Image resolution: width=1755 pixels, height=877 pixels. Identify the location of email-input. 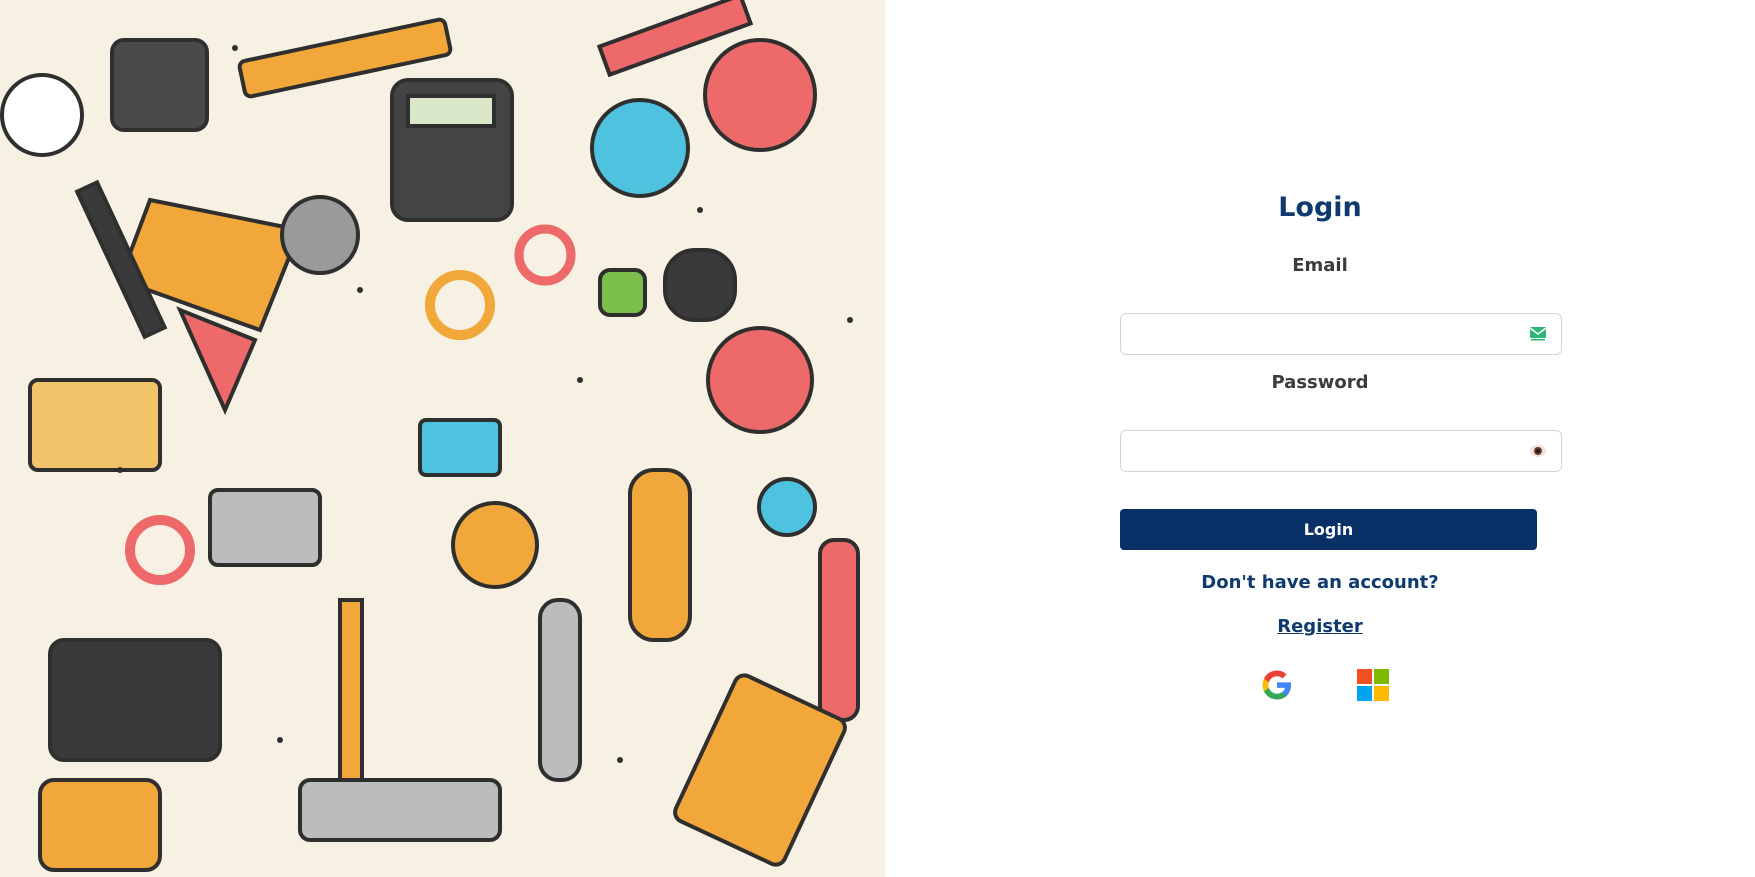
(1323, 335).